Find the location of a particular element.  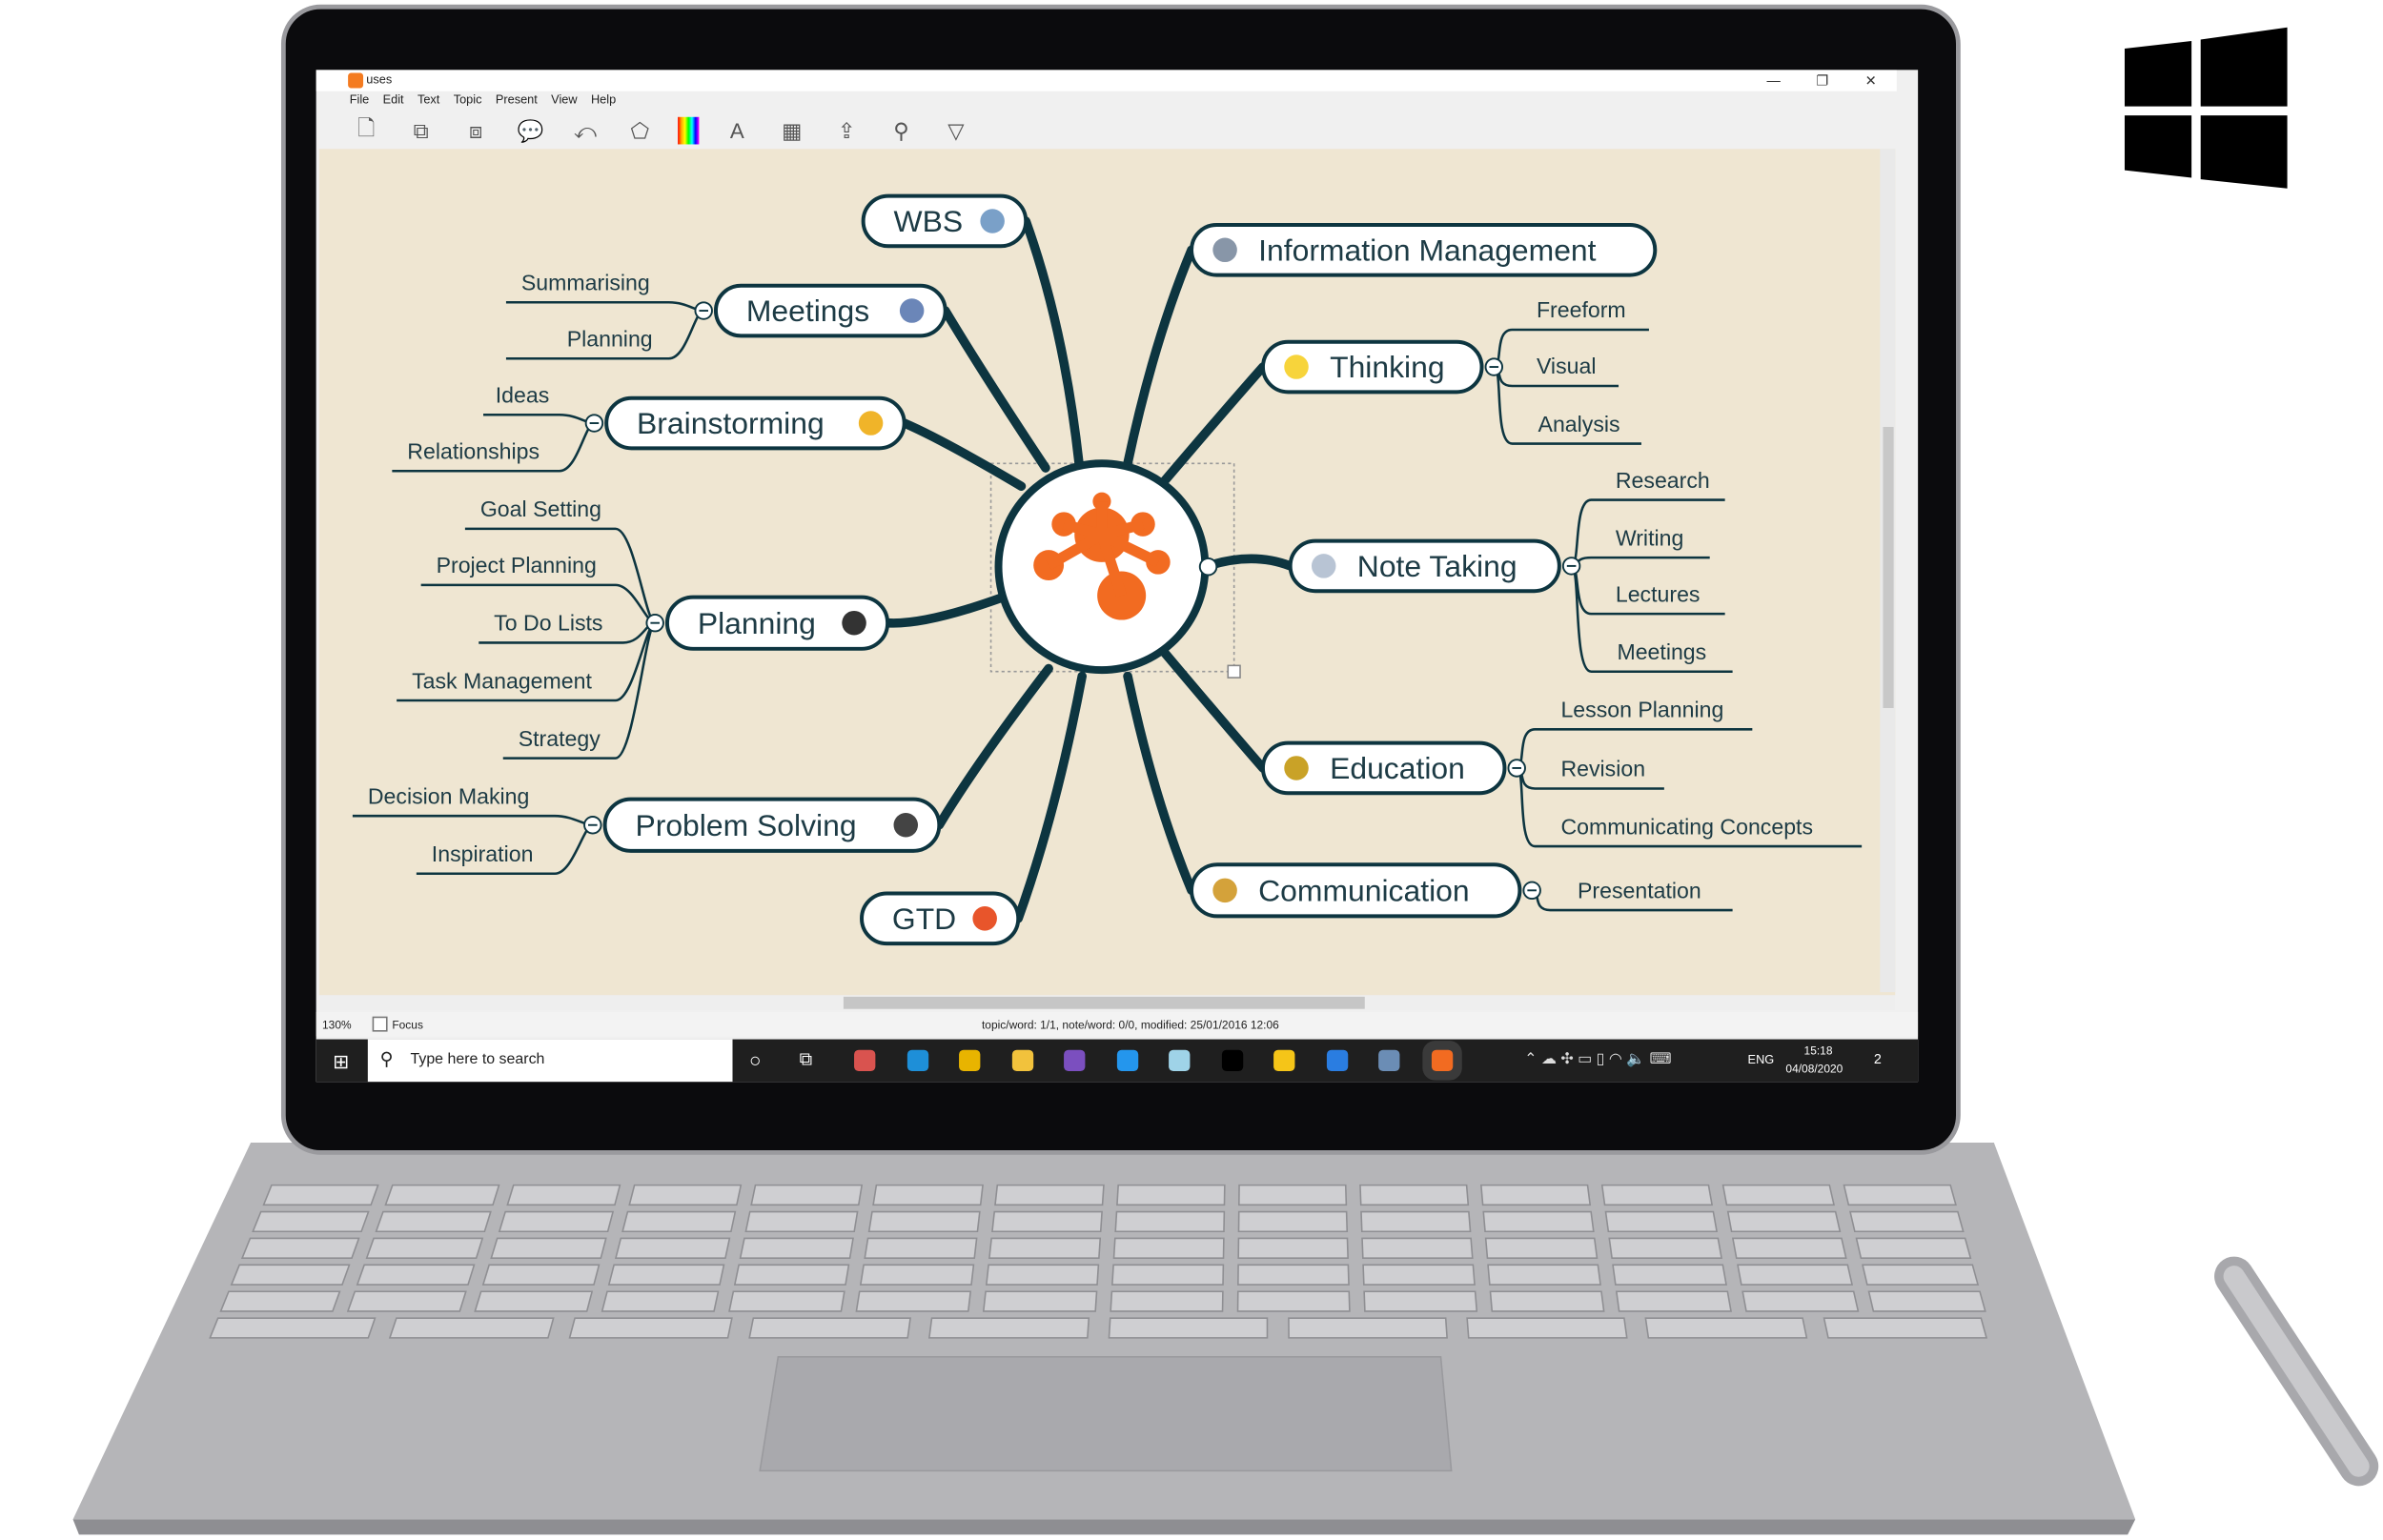

subtopic-label: Inspiration is located at coordinates (483, 853).